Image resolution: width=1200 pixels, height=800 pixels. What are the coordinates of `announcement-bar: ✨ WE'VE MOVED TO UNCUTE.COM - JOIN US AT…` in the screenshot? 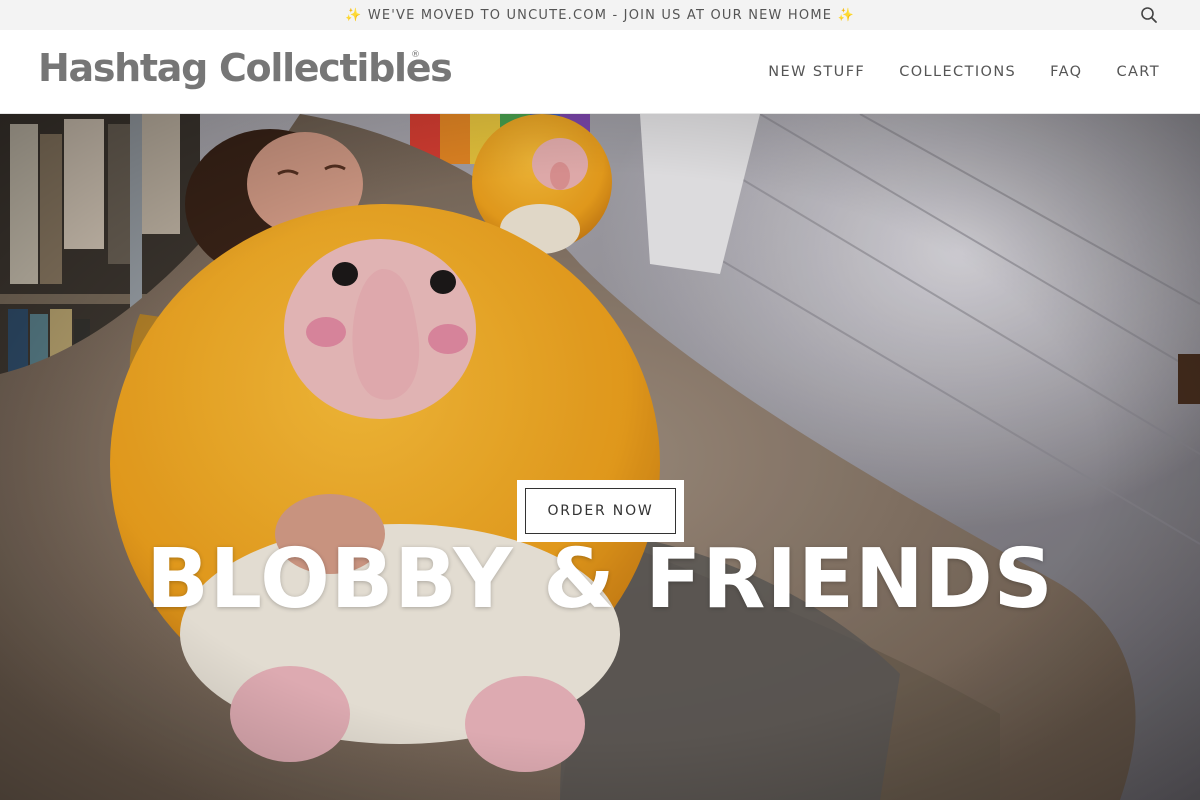 It's located at (600, 15).